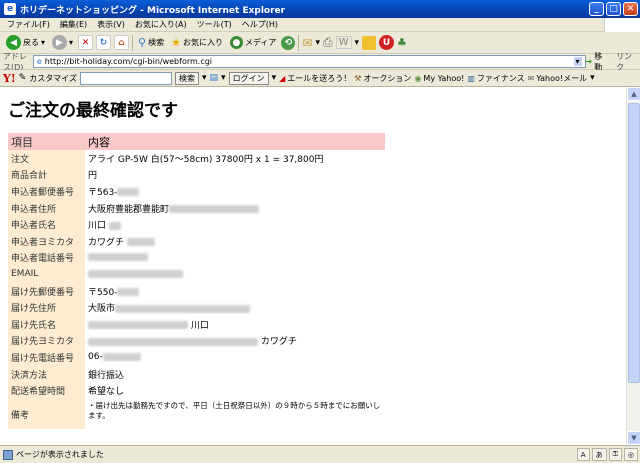 Image resolution: width=640 pixels, height=463 pixels. Describe the element at coordinates (633, 438) in the screenshot. I see `scroll-down-arrow-icon: ▼` at that location.